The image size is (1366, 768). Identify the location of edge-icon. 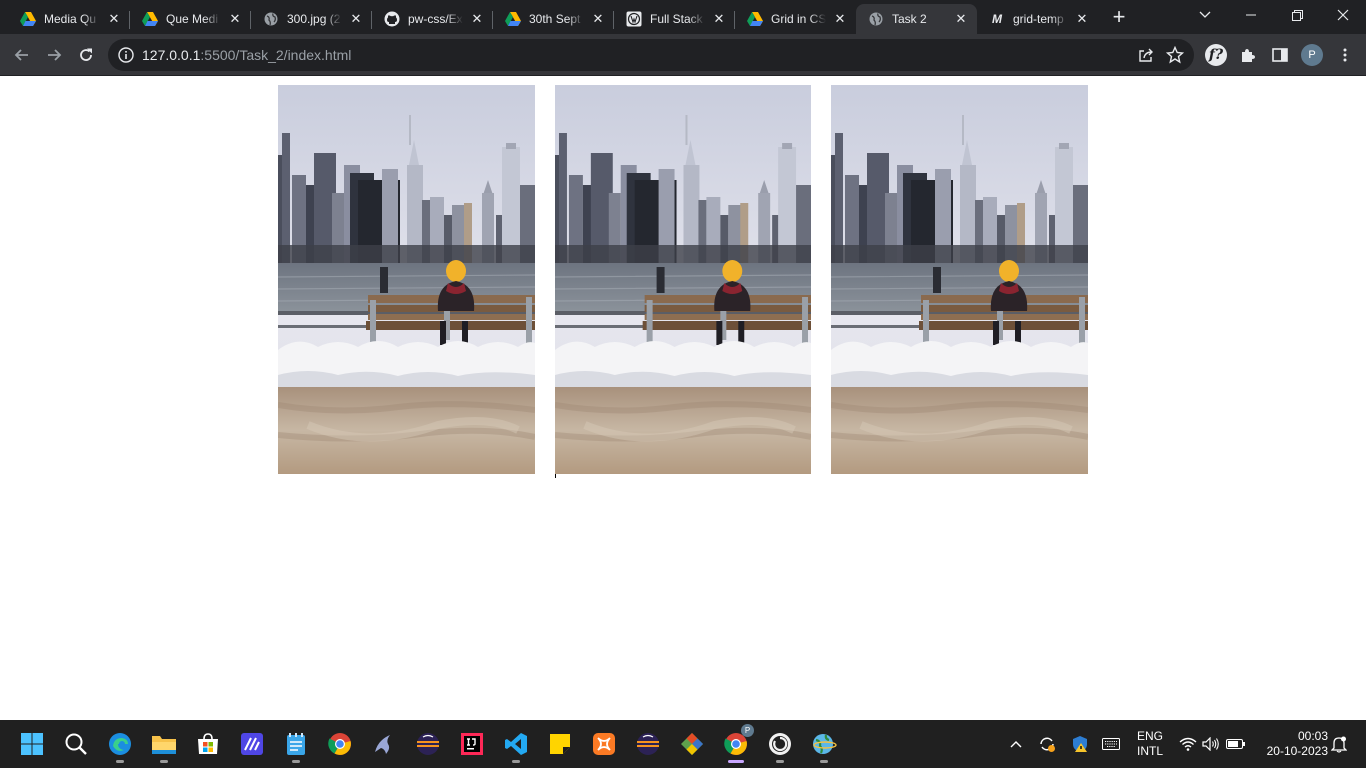
(120, 744).